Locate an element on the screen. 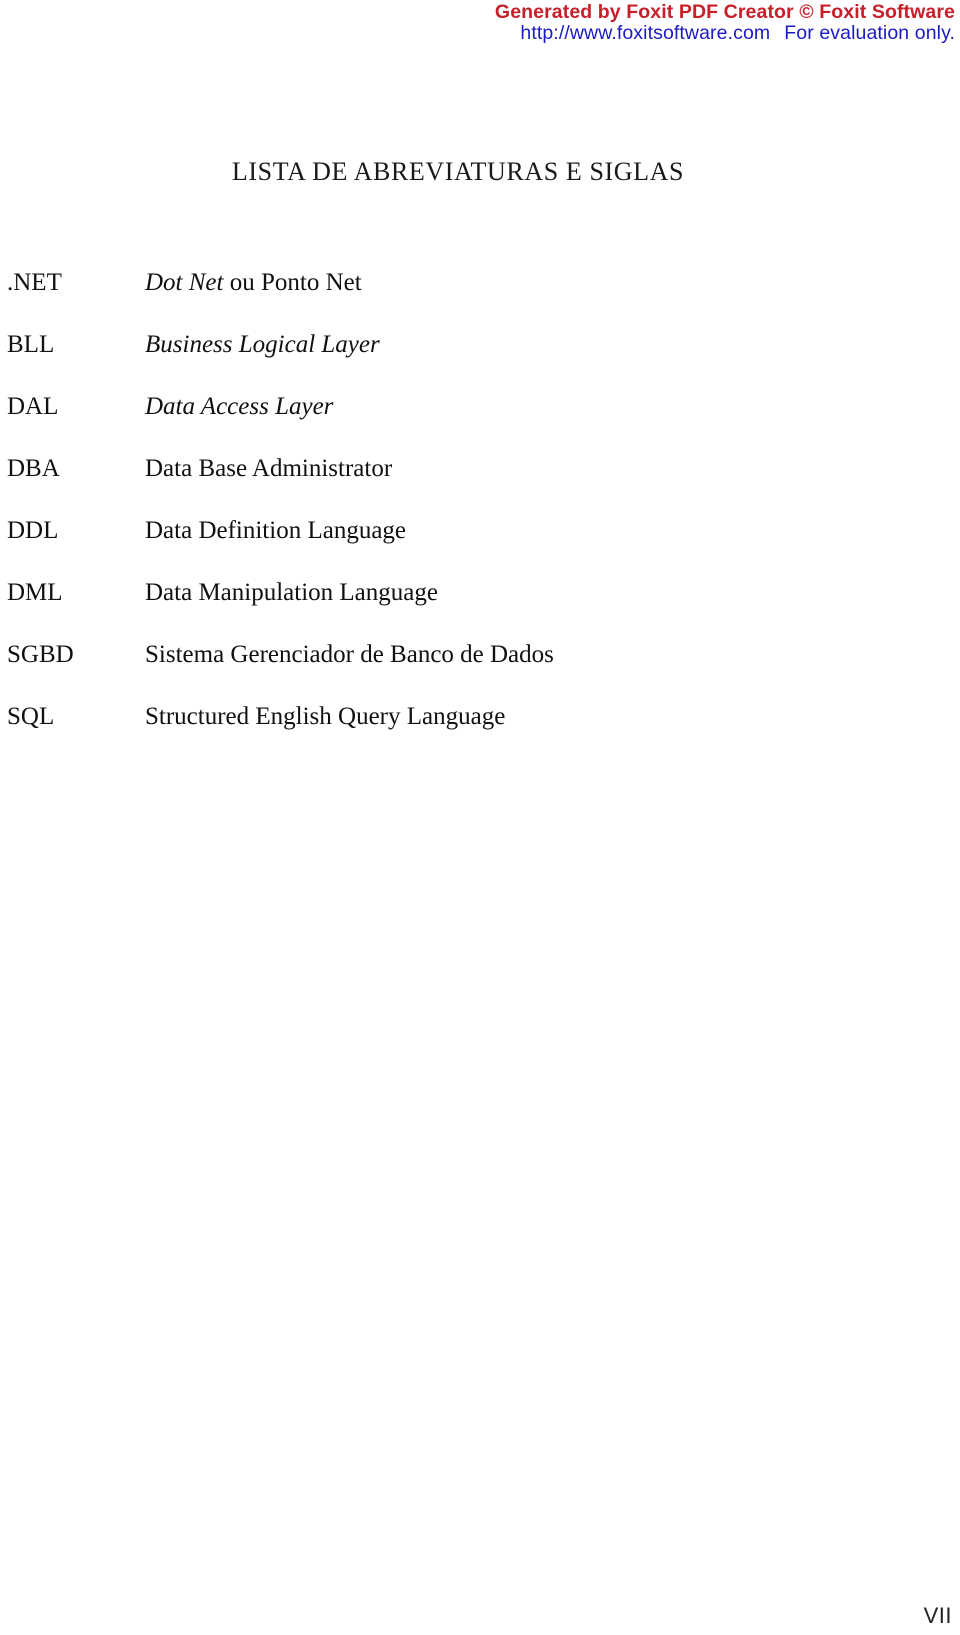 The width and height of the screenshot is (960, 1635). abbreviation-definition: Data Definition Language is located at coordinates (276, 530).